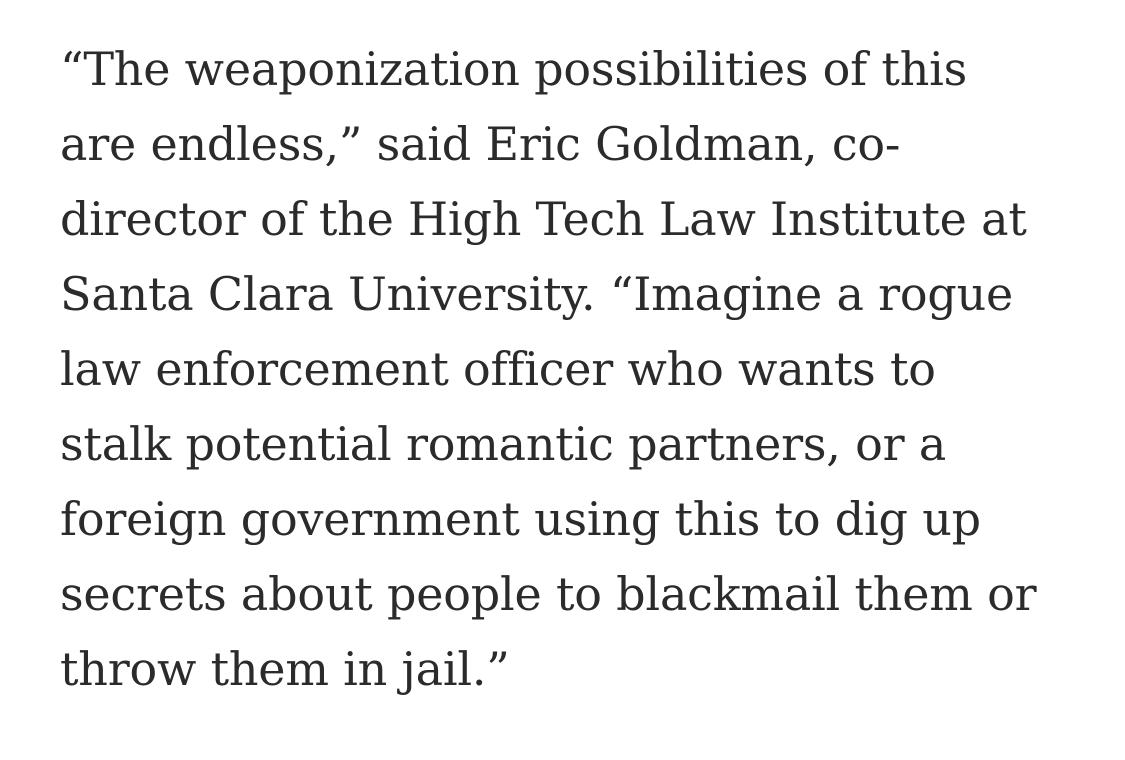 The width and height of the screenshot is (1125, 760). What do you see at coordinates (537, 294) in the screenshot?
I see `paragraph-line: Santa Clara University. “Imagine a rogue` at bounding box center [537, 294].